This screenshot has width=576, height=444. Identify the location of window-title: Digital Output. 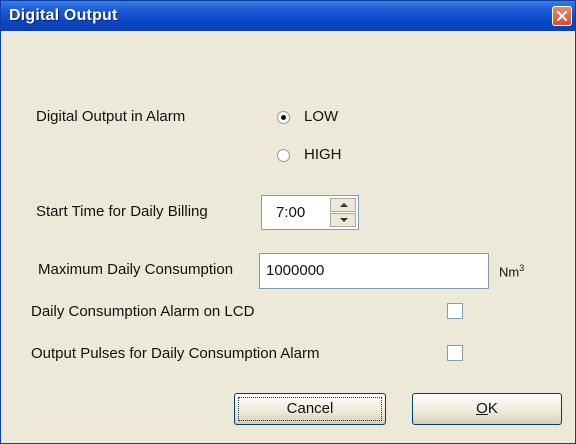
(63, 15).